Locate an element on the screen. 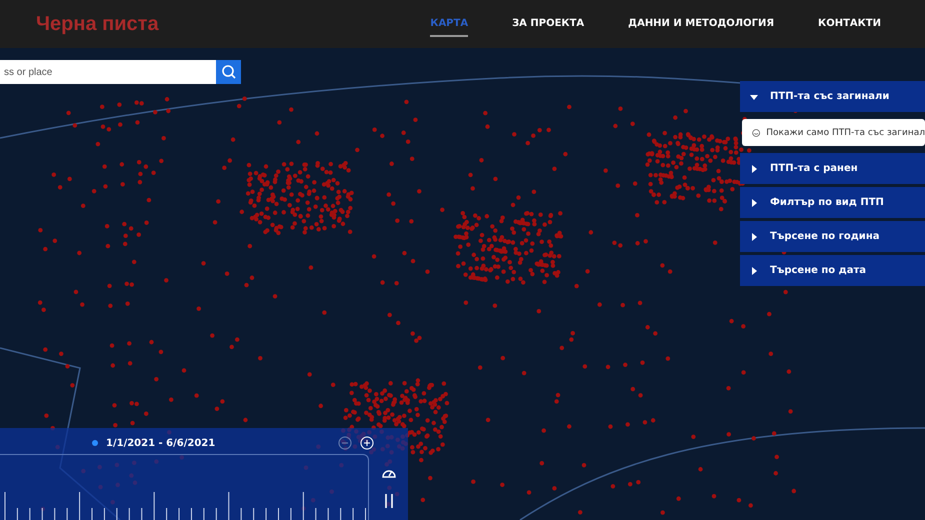 The image size is (925, 520). search-field: ss or place is located at coordinates (108, 72).